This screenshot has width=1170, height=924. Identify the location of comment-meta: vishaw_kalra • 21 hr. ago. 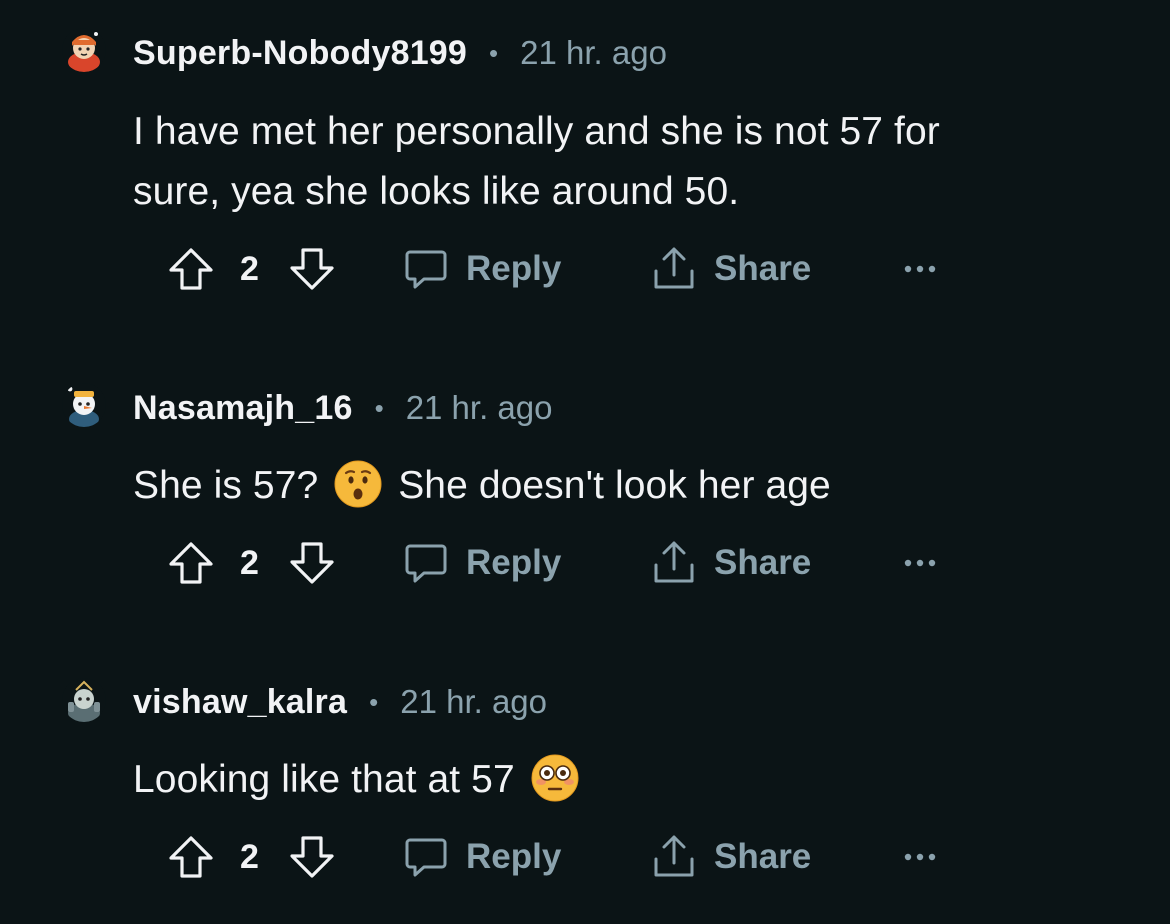
(340, 702).